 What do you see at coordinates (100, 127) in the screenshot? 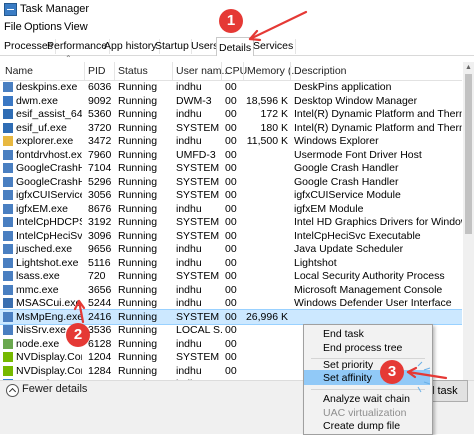
I see `cell-pid: 3720` at bounding box center [100, 127].